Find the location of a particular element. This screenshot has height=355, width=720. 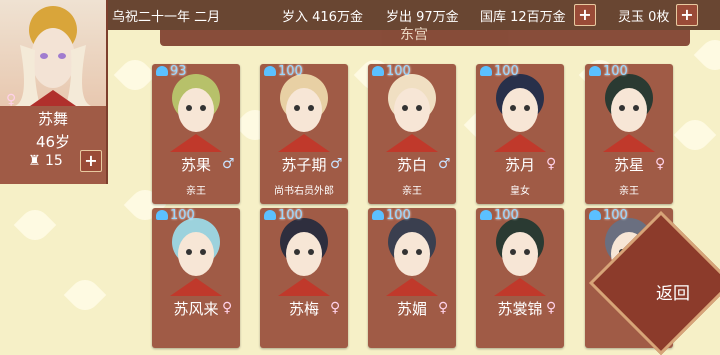

player-name: 苏舞 is located at coordinates (52, 119).